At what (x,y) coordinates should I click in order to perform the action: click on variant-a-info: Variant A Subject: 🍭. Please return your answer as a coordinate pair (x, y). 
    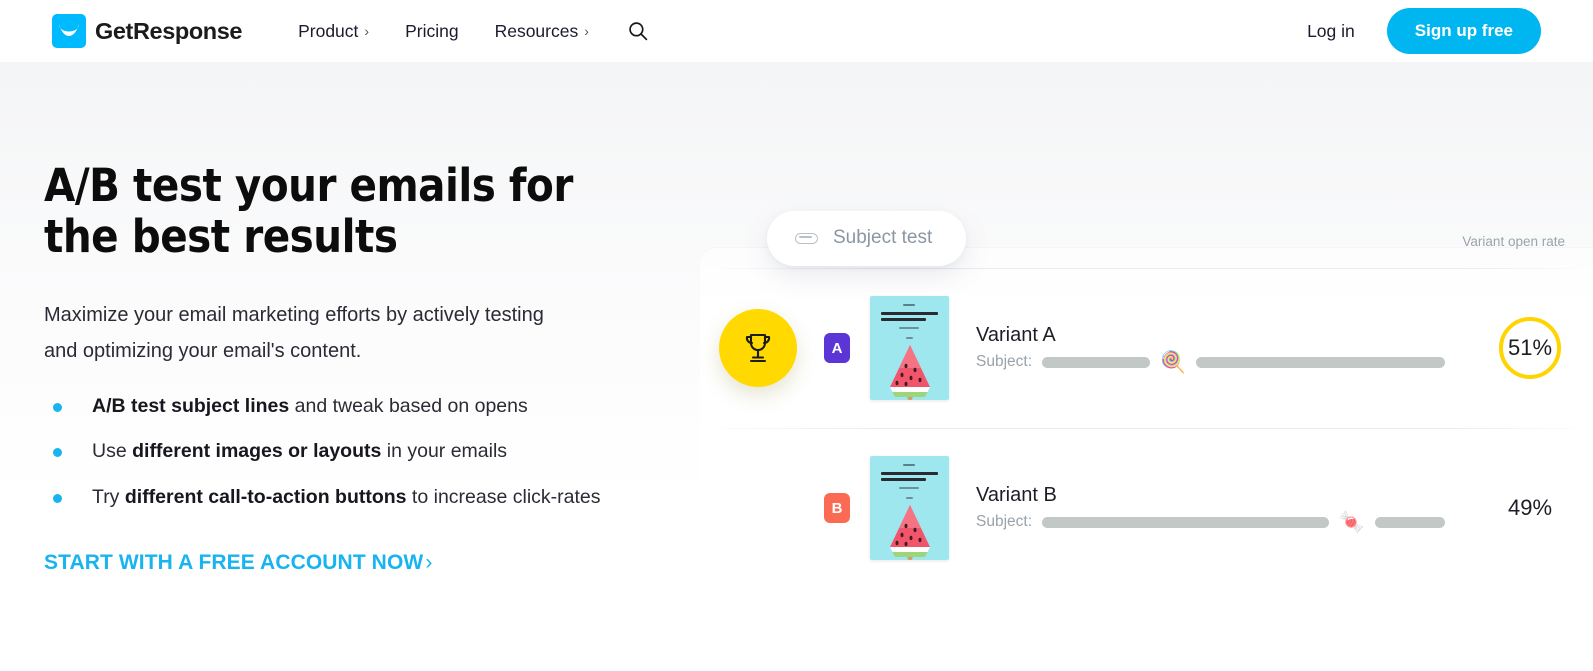
    Looking at the image, I should click on (1221, 348).